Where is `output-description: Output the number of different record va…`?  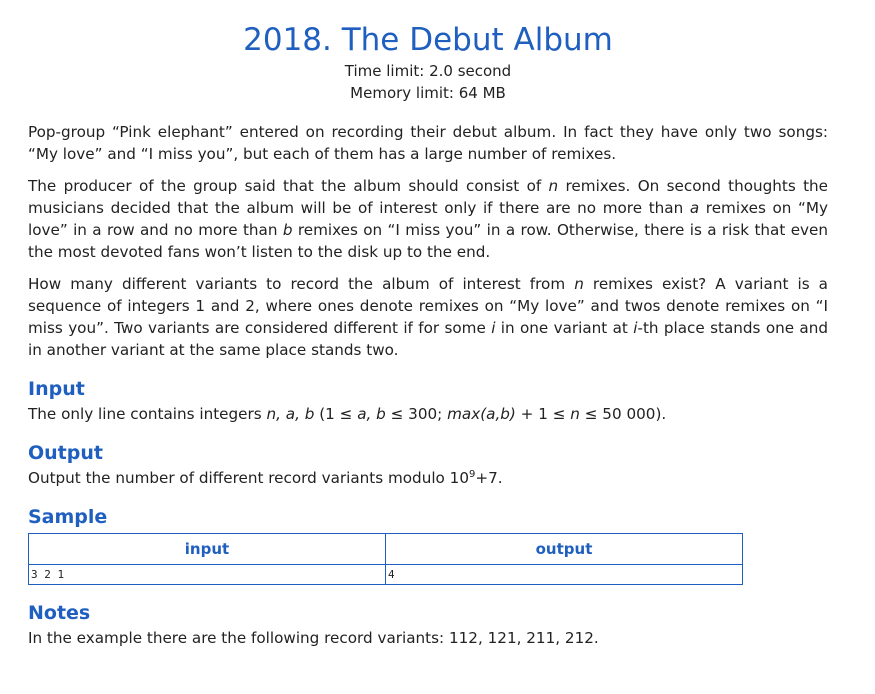
output-description: Output the number of different record va… is located at coordinates (265, 478).